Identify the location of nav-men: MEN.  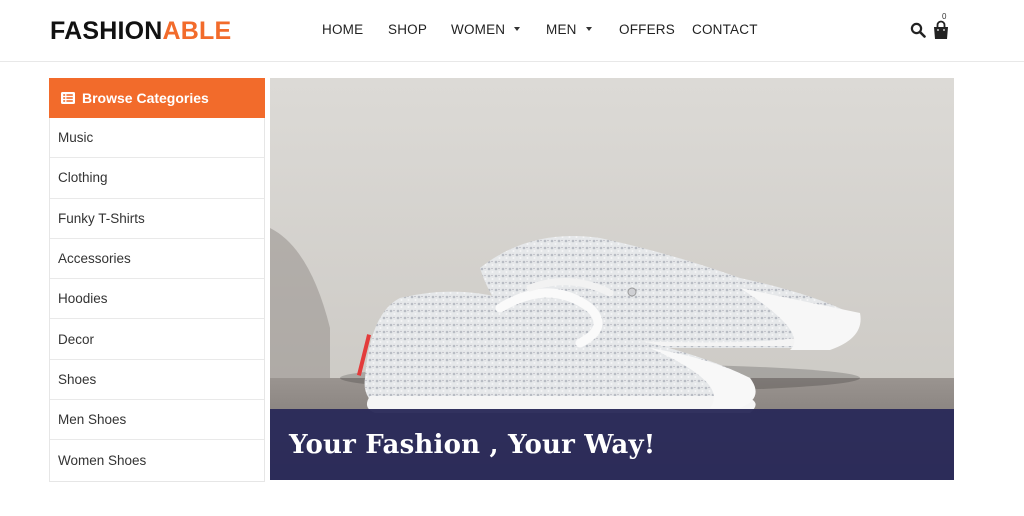
(569, 30).